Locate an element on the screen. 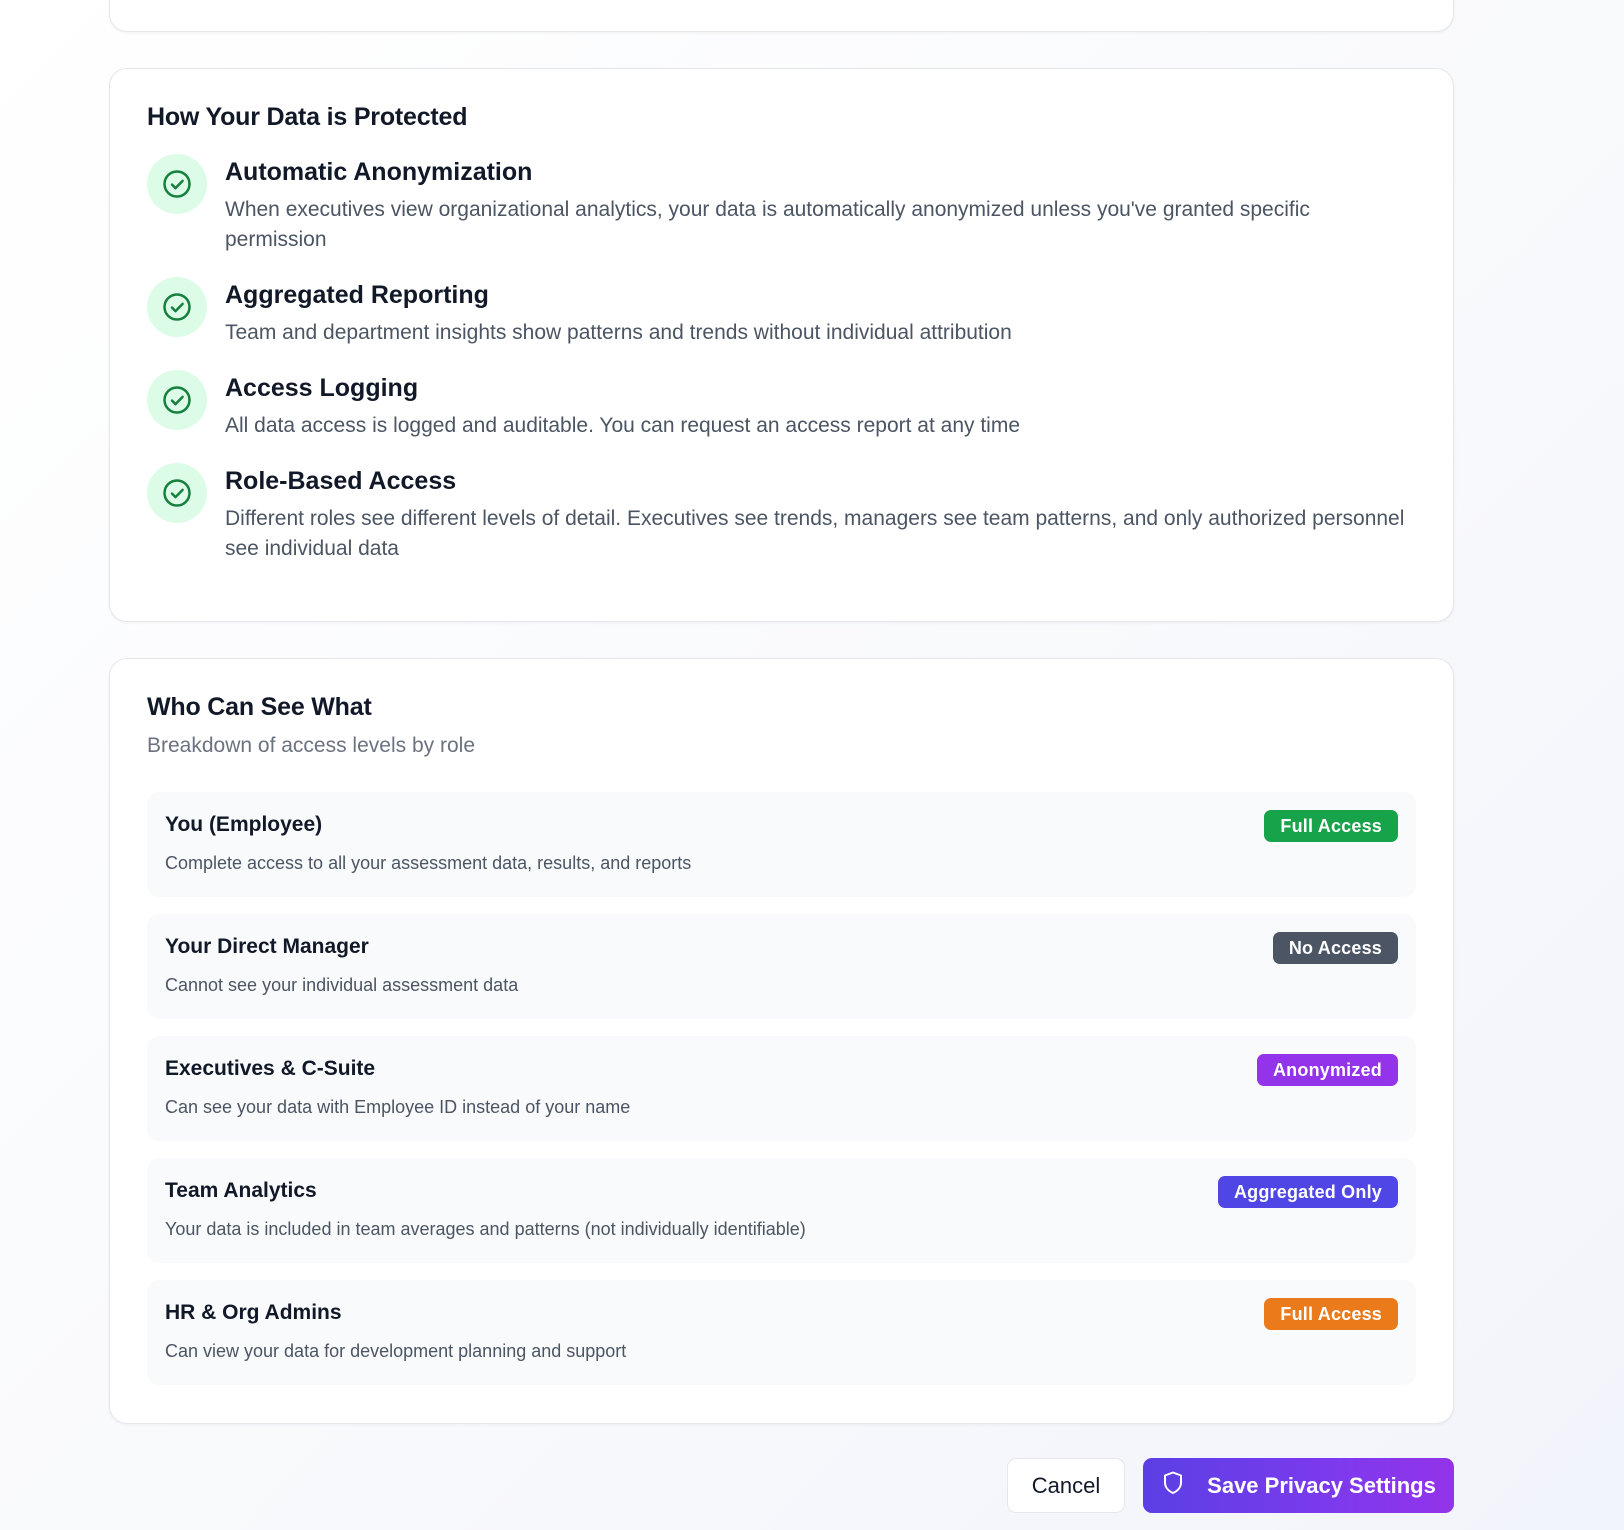 The width and height of the screenshot is (1624, 1530). data-protection-title: How Your Data is Protected is located at coordinates (307, 117).